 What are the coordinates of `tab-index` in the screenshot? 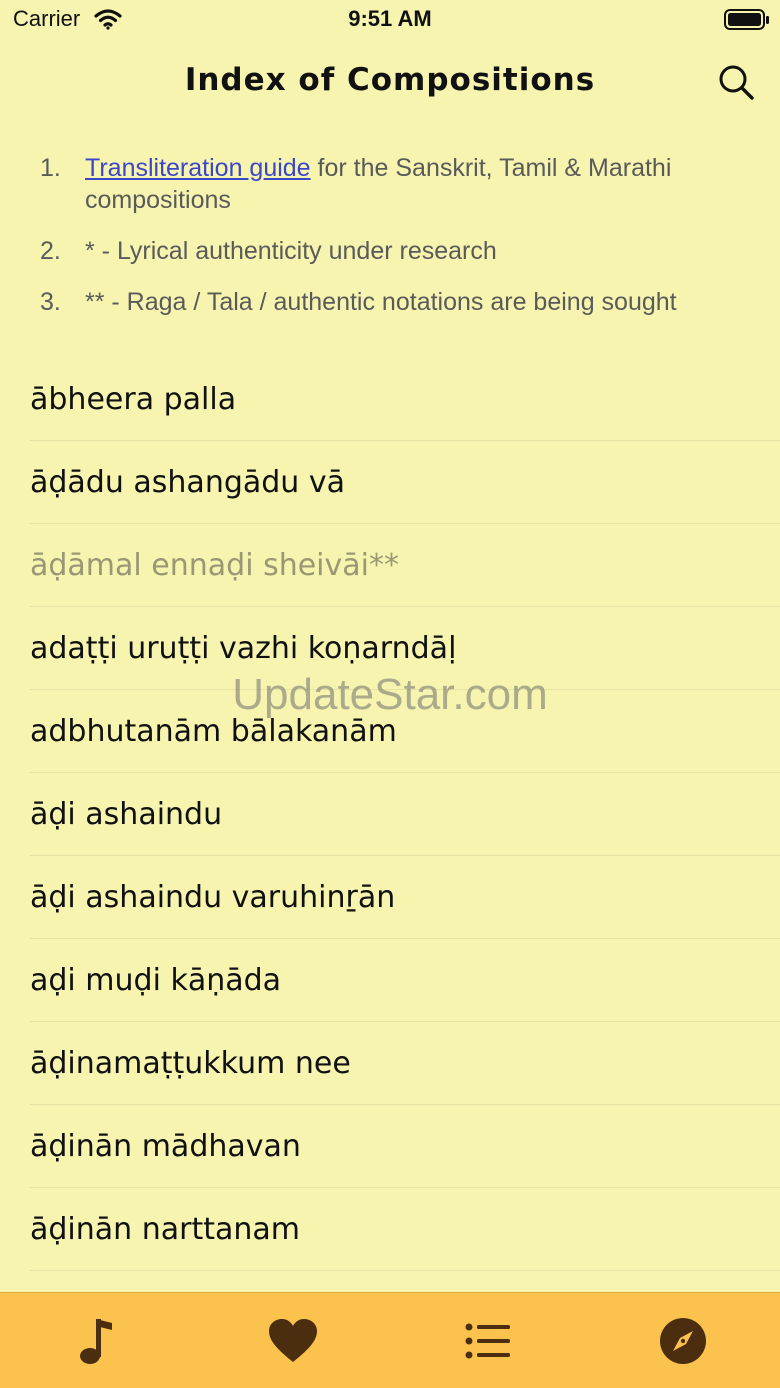 It's located at (487, 1340).